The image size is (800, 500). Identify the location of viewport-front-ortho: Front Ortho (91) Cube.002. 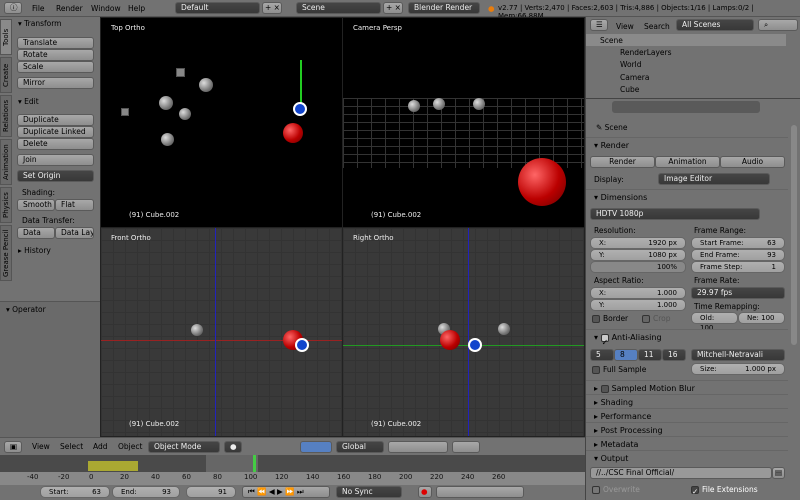
(221, 332).